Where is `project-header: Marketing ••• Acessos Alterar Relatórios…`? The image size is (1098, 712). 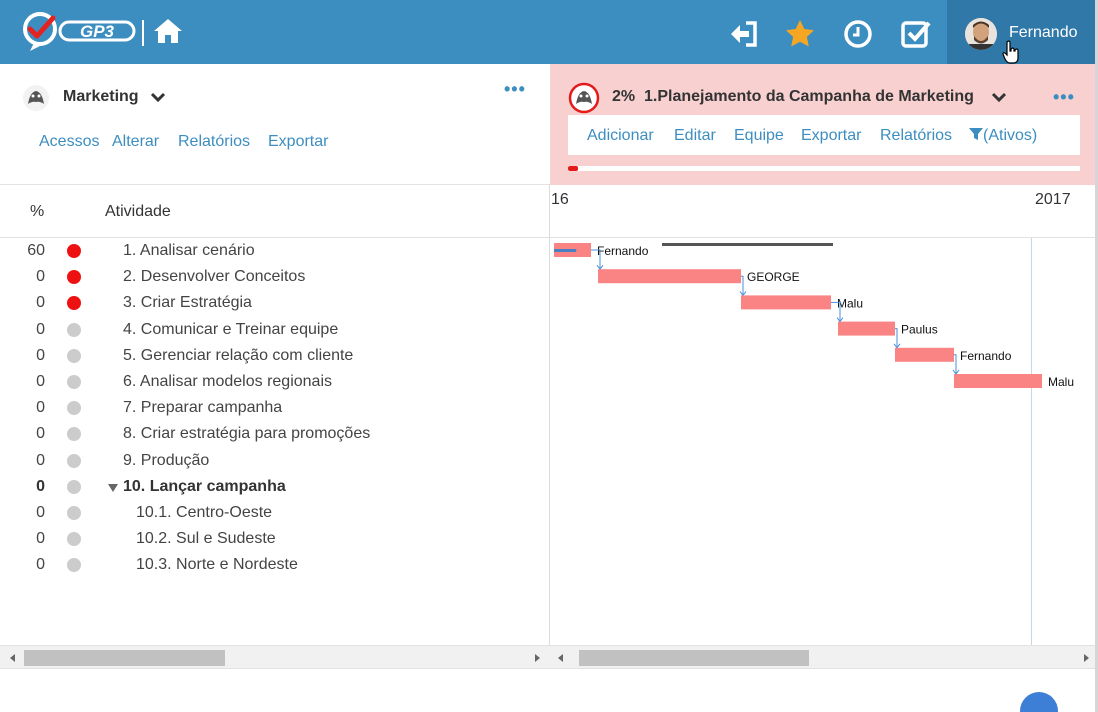
project-header: Marketing ••• Acessos Alterar Relatórios… is located at coordinates (275, 124).